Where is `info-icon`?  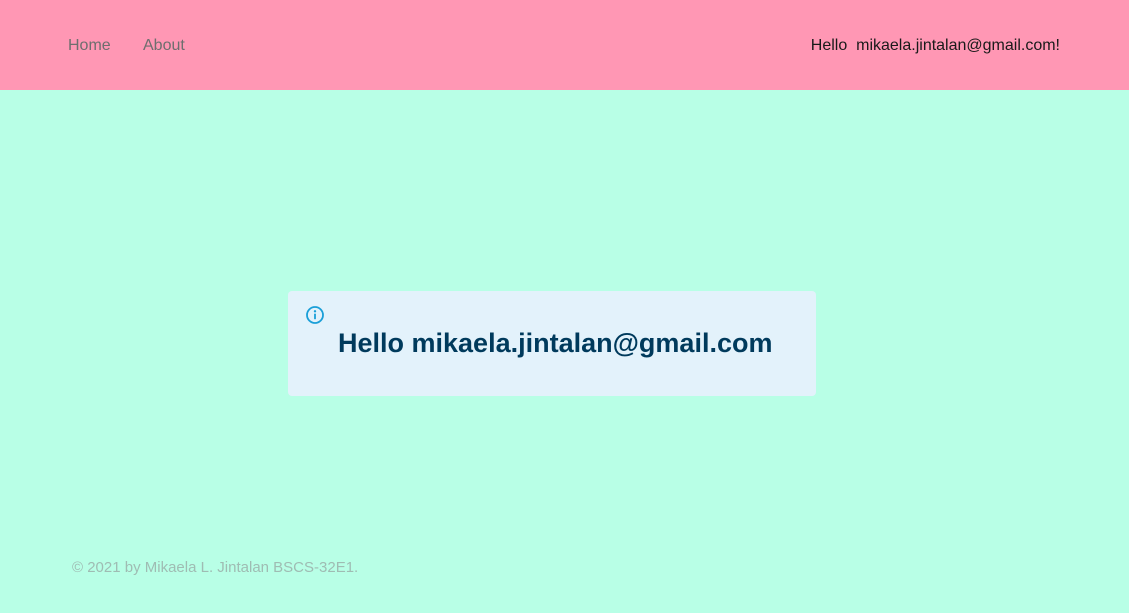 info-icon is located at coordinates (315, 315).